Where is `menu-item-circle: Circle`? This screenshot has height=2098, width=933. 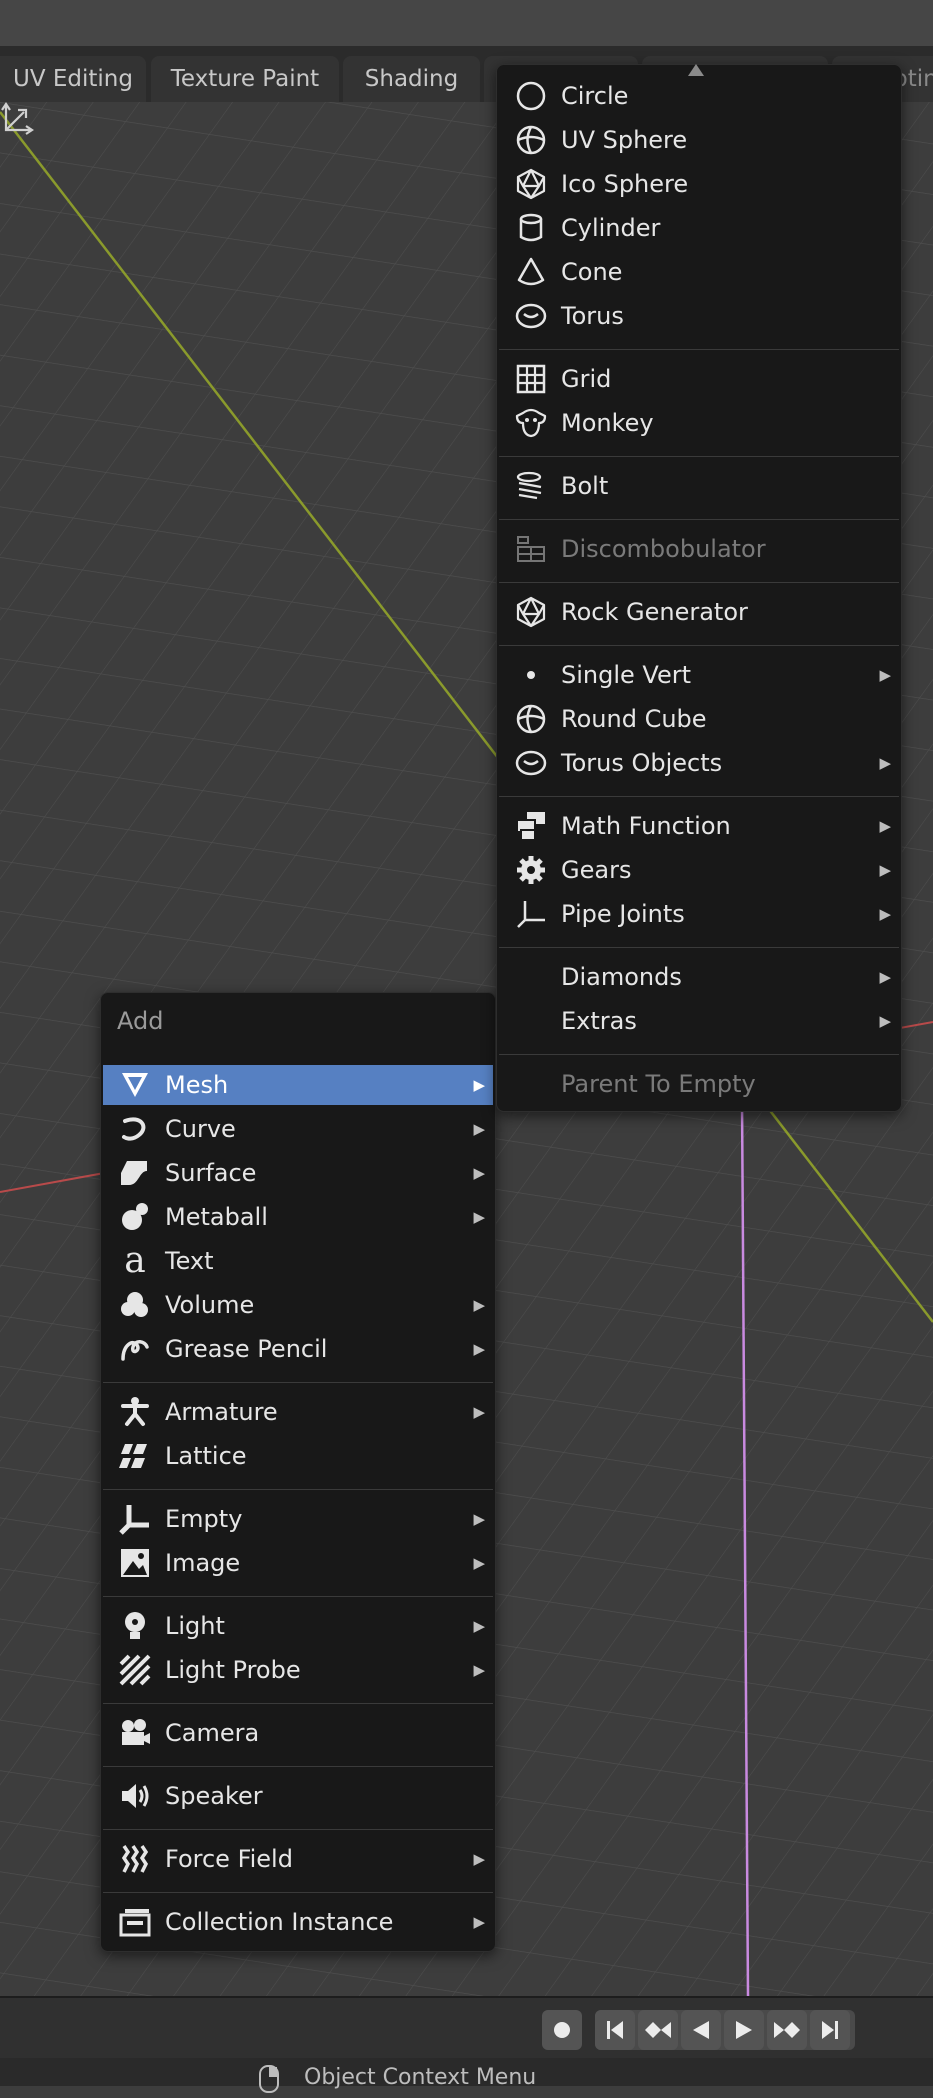 menu-item-circle: Circle is located at coordinates (699, 96).